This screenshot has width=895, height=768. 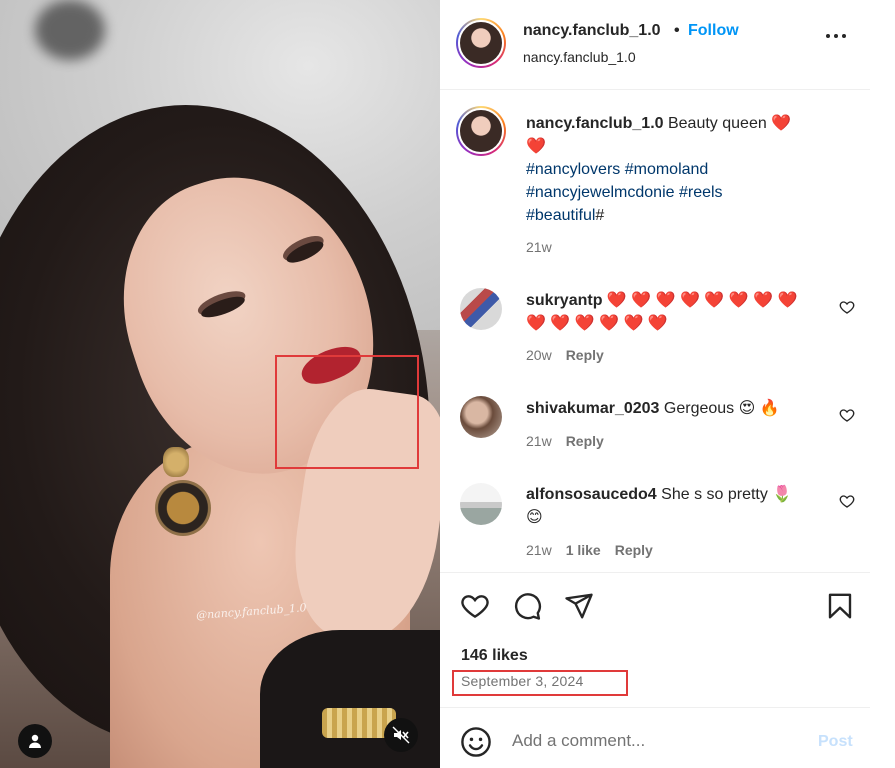 I want to click on background-shadow, so click(x=70, y=30).